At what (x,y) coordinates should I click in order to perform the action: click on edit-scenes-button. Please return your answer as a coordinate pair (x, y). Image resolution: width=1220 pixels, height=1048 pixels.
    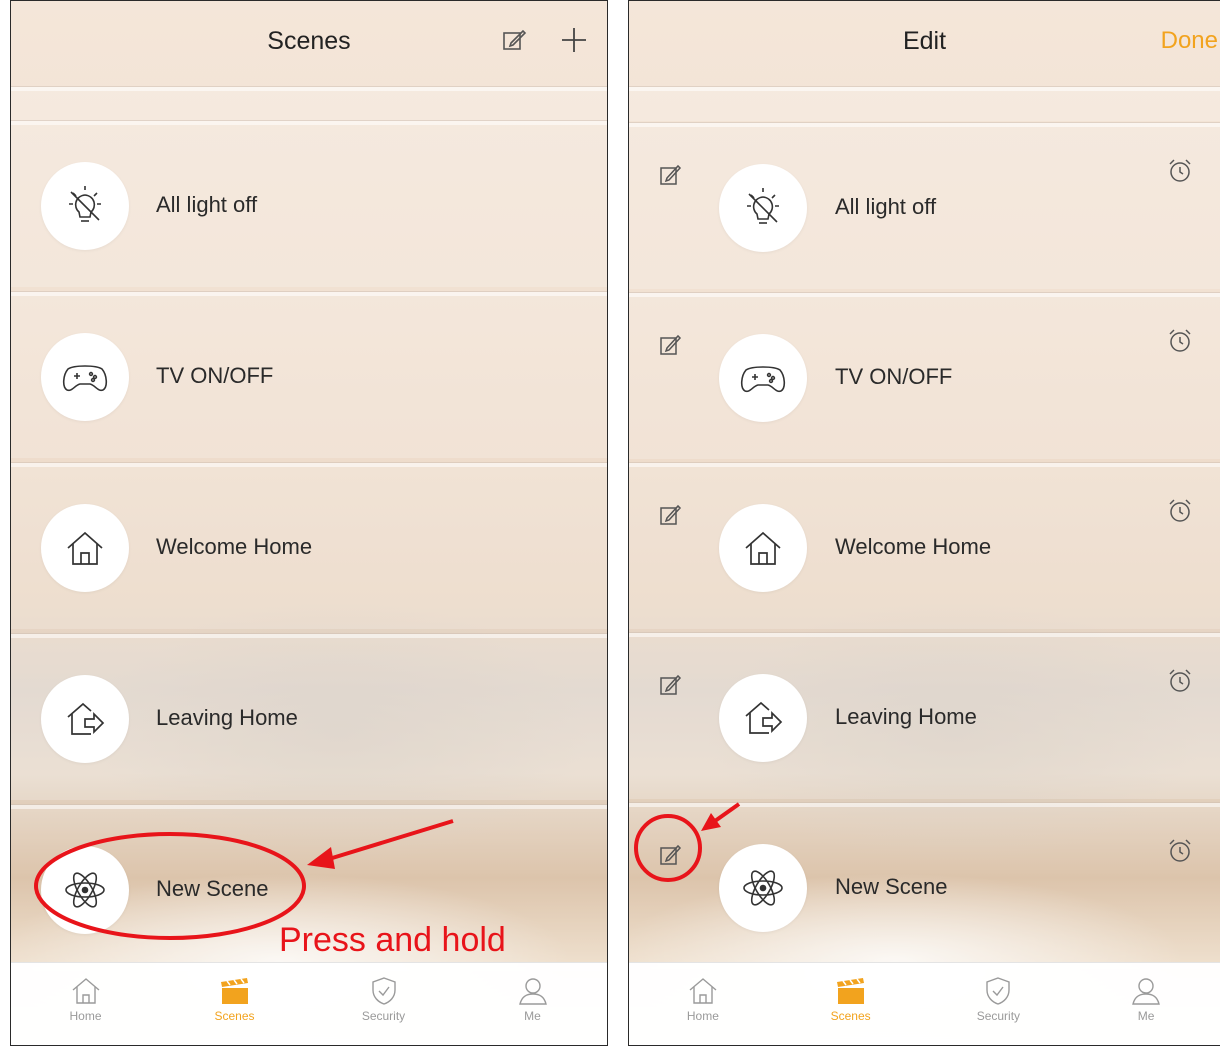
    Looking at the image, I should click on (514, 40).